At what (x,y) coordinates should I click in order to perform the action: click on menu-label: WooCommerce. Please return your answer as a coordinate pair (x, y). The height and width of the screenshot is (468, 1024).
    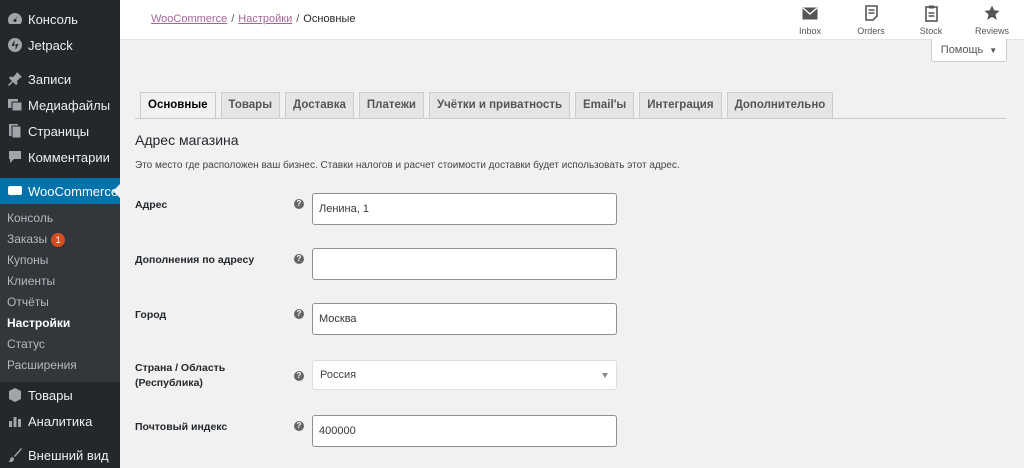
    Looking at the image, I should click on (73, 191).